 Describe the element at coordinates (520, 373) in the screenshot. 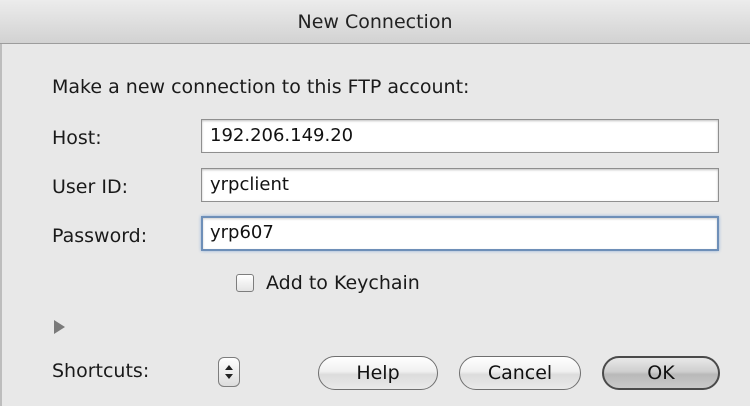

I see `cancel-button: Cancel` at that location.